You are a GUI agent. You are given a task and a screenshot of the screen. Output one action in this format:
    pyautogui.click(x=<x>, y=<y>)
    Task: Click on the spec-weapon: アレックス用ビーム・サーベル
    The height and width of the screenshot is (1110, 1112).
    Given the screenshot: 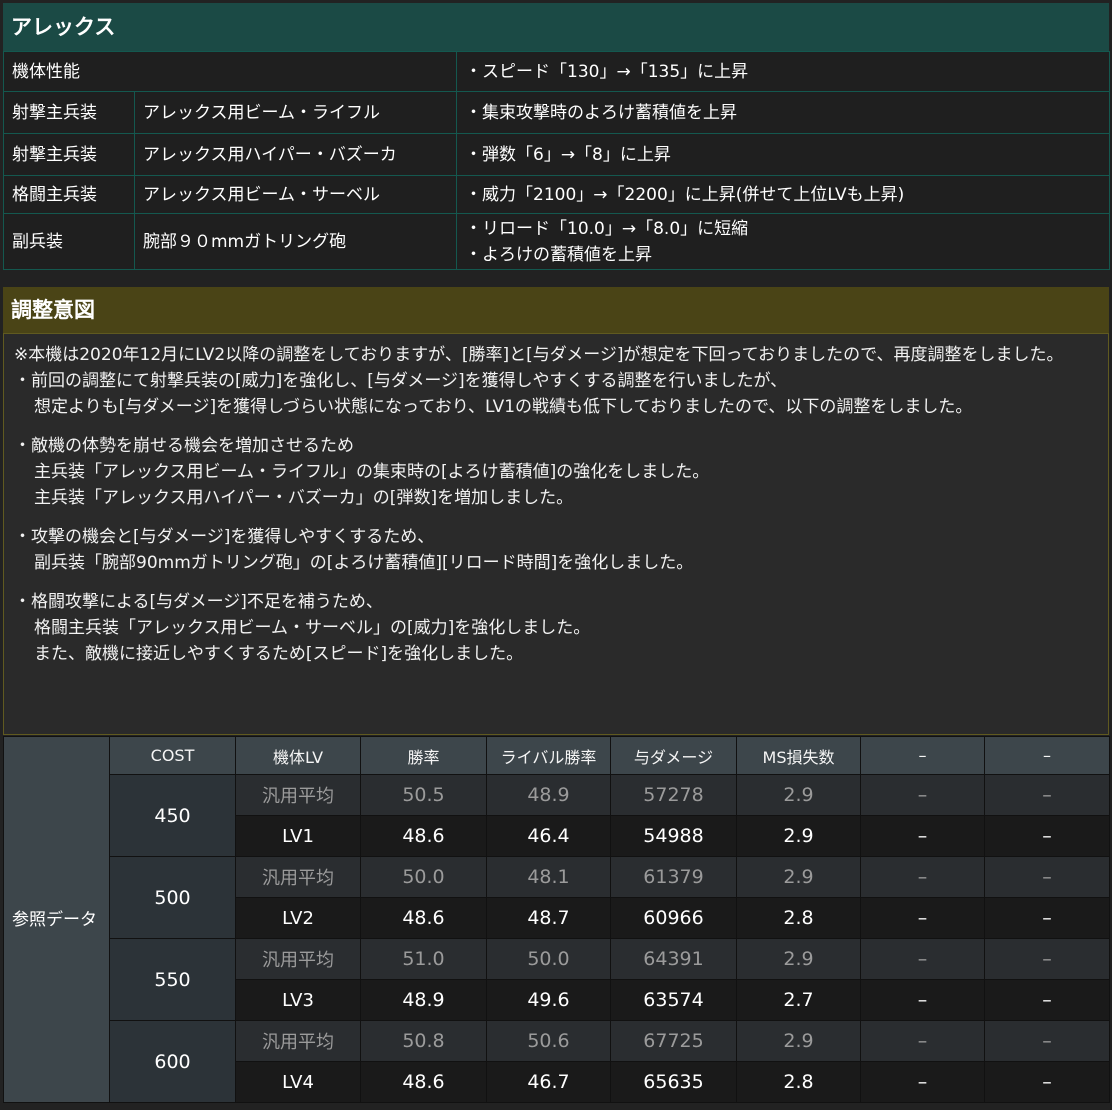 What is the action you would take?
    pyautogui.click(x=295, y=194)
    